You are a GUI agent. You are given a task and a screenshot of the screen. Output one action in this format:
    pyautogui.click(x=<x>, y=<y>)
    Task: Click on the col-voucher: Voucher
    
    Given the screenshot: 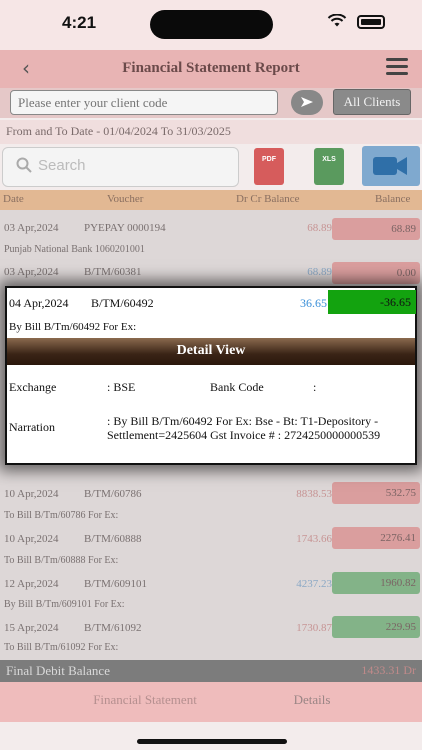 What is the action you would take?
    pyautogui.click(x=125, y=199)
    